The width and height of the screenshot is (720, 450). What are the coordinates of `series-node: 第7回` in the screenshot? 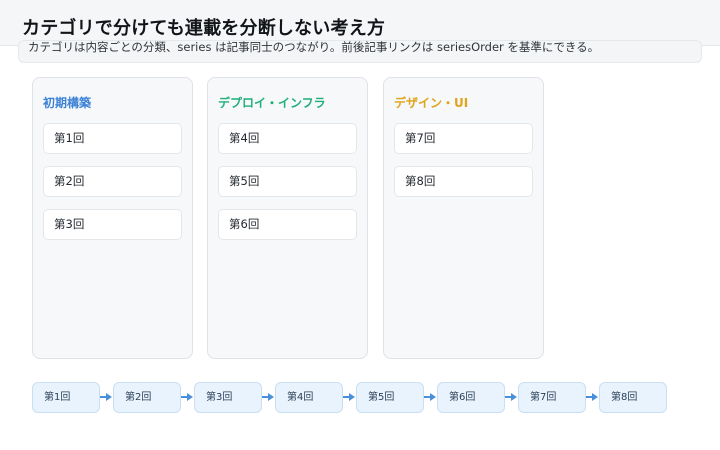 It's located at (552, 397).